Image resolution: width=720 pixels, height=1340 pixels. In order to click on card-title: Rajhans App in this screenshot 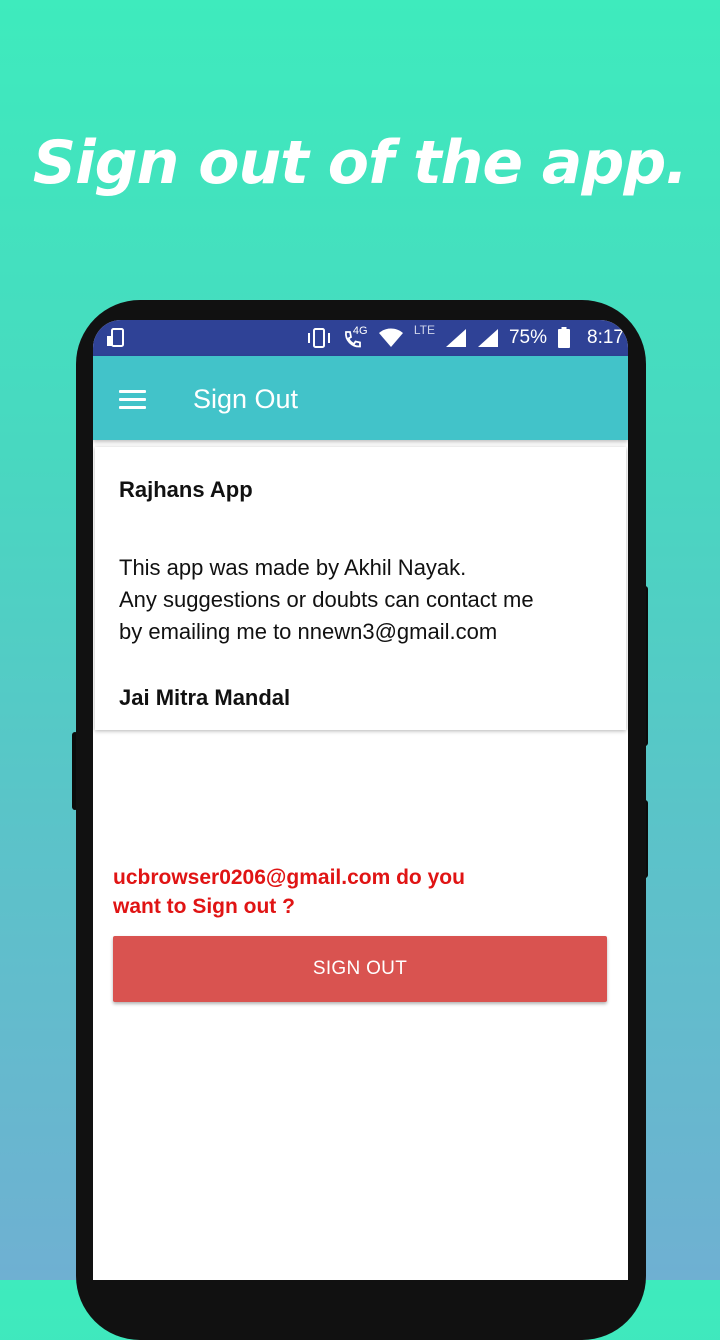, I will do `click(186, 489)`.